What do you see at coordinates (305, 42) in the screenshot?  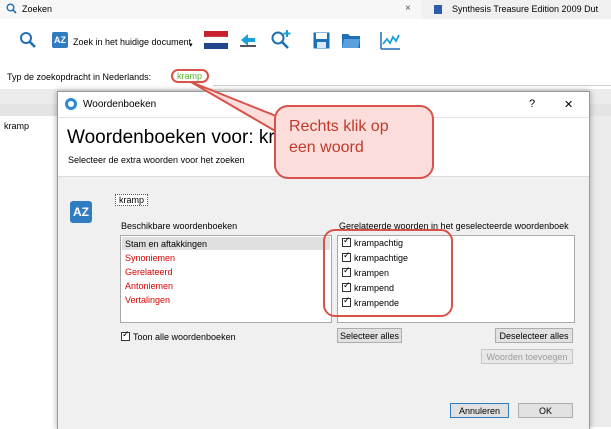 I see `toolbar: AZ Zoek in het huidige document ▾` at bounding box center [305, 42].